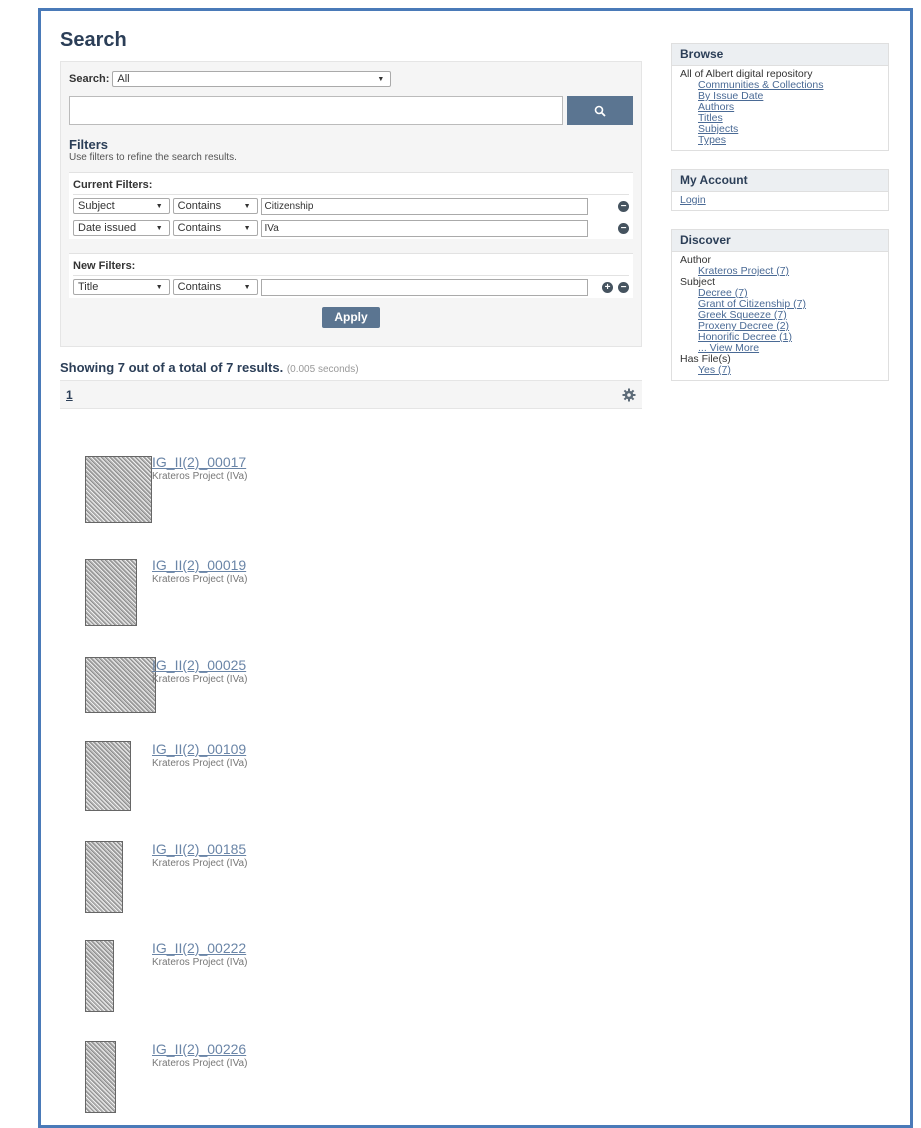 Image resolution: width=921 pixels, height=1128 pixels. What do you see at coordinates (351, 394) in the screenshot?
I see `pagination-bar: 1` at bounding box center [351, 394].